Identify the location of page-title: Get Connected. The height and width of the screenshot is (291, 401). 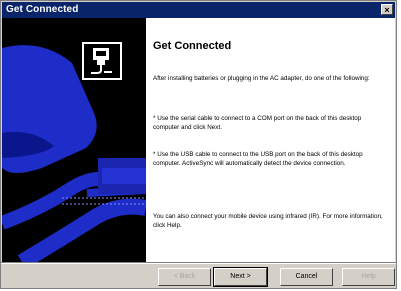
(192, 46).